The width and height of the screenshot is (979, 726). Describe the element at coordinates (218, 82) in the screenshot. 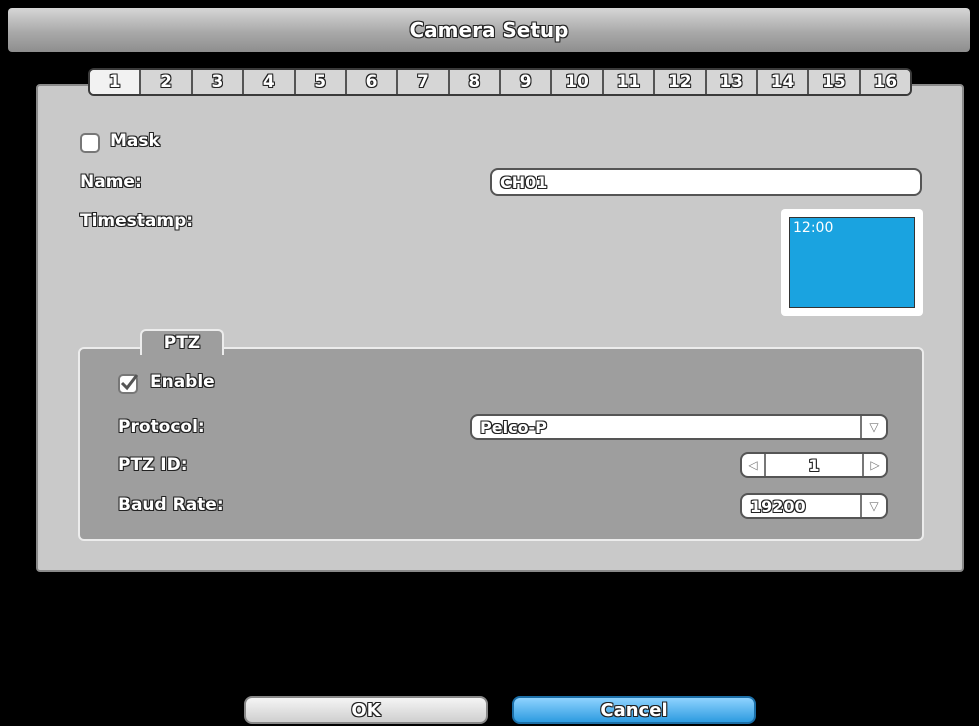

I see `tab-channel-3: 3` at that location.